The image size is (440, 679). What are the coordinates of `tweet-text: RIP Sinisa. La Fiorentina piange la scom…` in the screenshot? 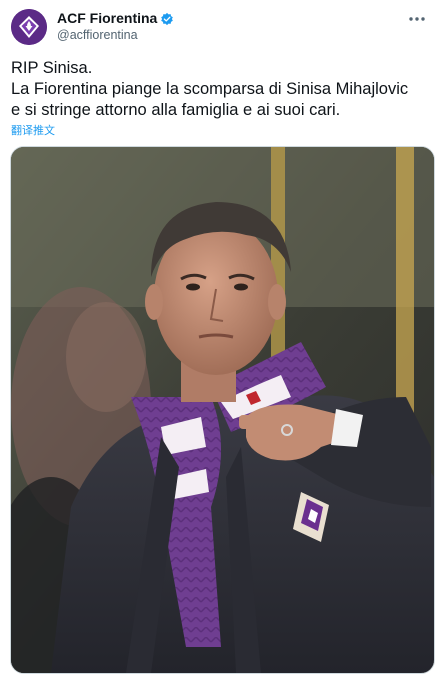 It's located at (221, 89).